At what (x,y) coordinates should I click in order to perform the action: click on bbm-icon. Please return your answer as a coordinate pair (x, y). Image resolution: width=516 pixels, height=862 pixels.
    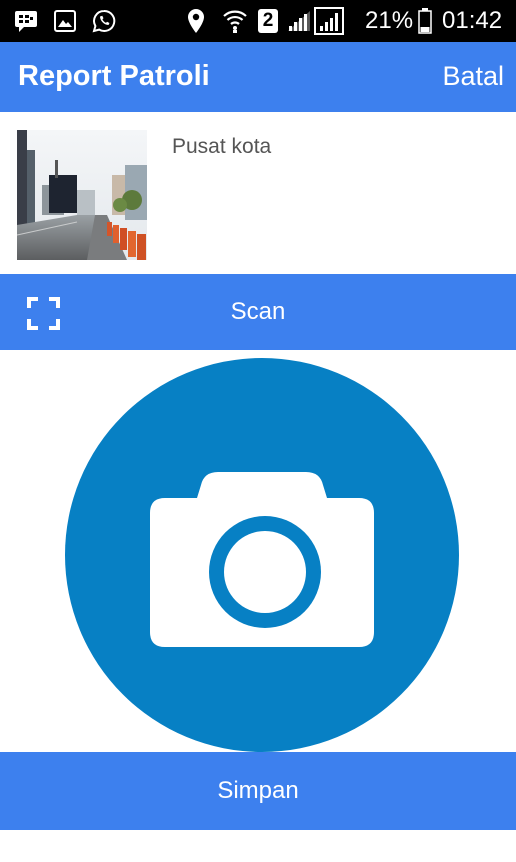
    Looking at the image, I should click on (26, 21).